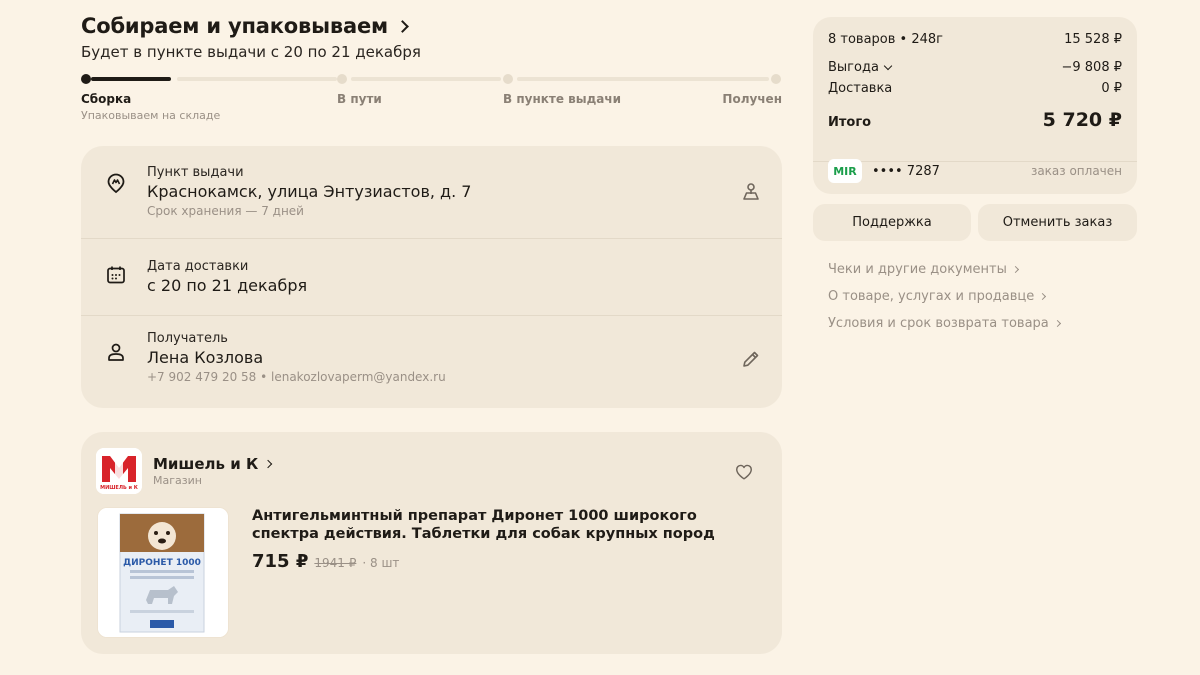  I want to click on discount-toggle: Выгода, so click(860, 67).